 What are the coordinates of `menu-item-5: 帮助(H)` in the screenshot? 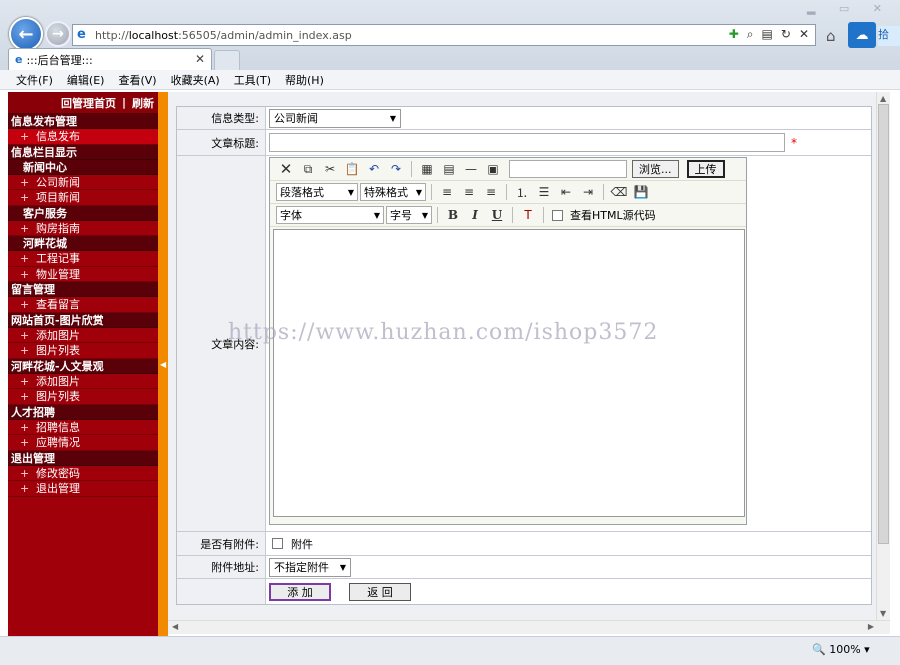 It's located at (304, 80).